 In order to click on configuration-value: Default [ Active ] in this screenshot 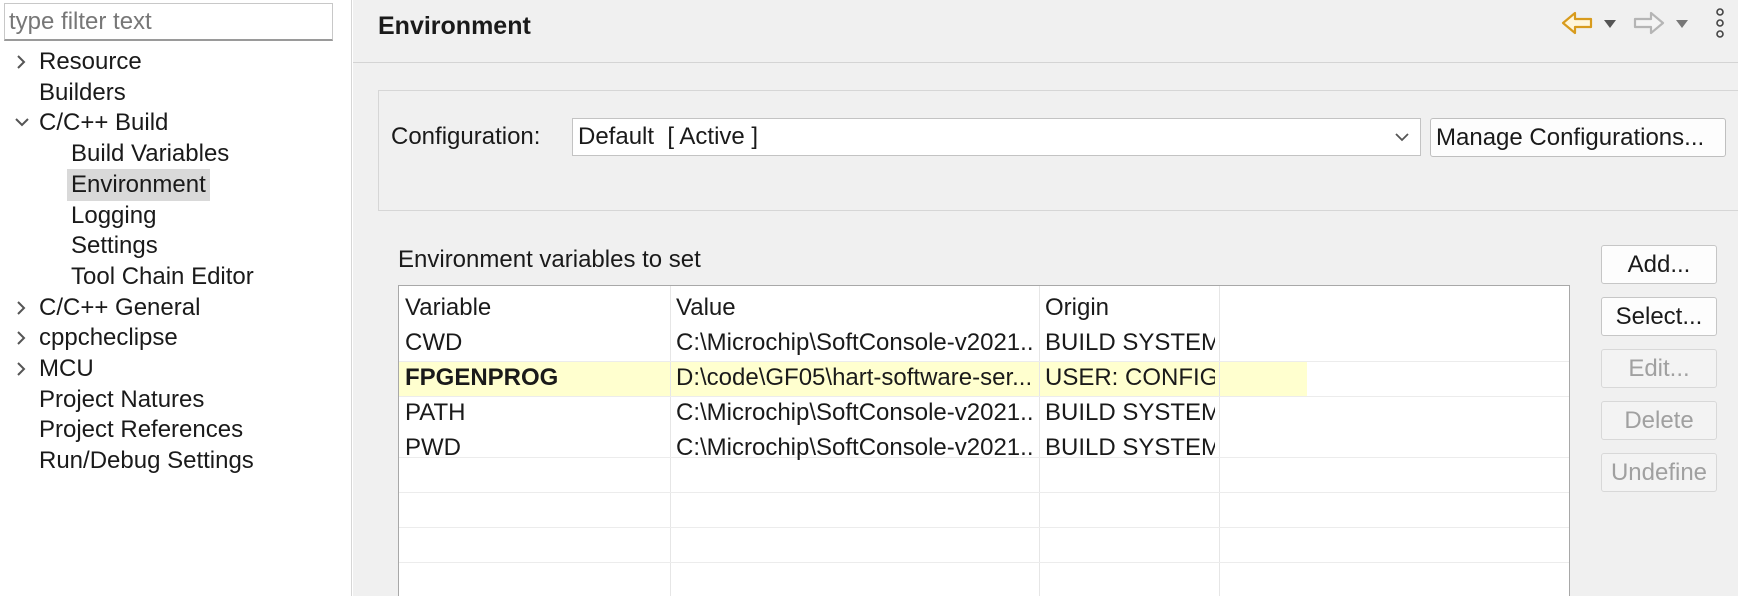, I will do `click(668, 136)`.